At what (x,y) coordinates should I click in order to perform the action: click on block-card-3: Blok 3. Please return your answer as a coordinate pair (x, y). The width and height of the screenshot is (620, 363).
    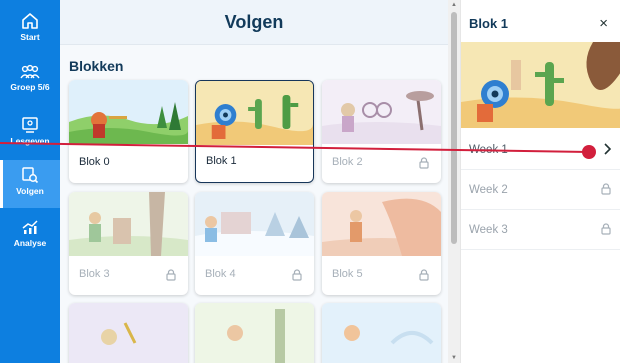
    Looking at the image, I should click on (128, 243).